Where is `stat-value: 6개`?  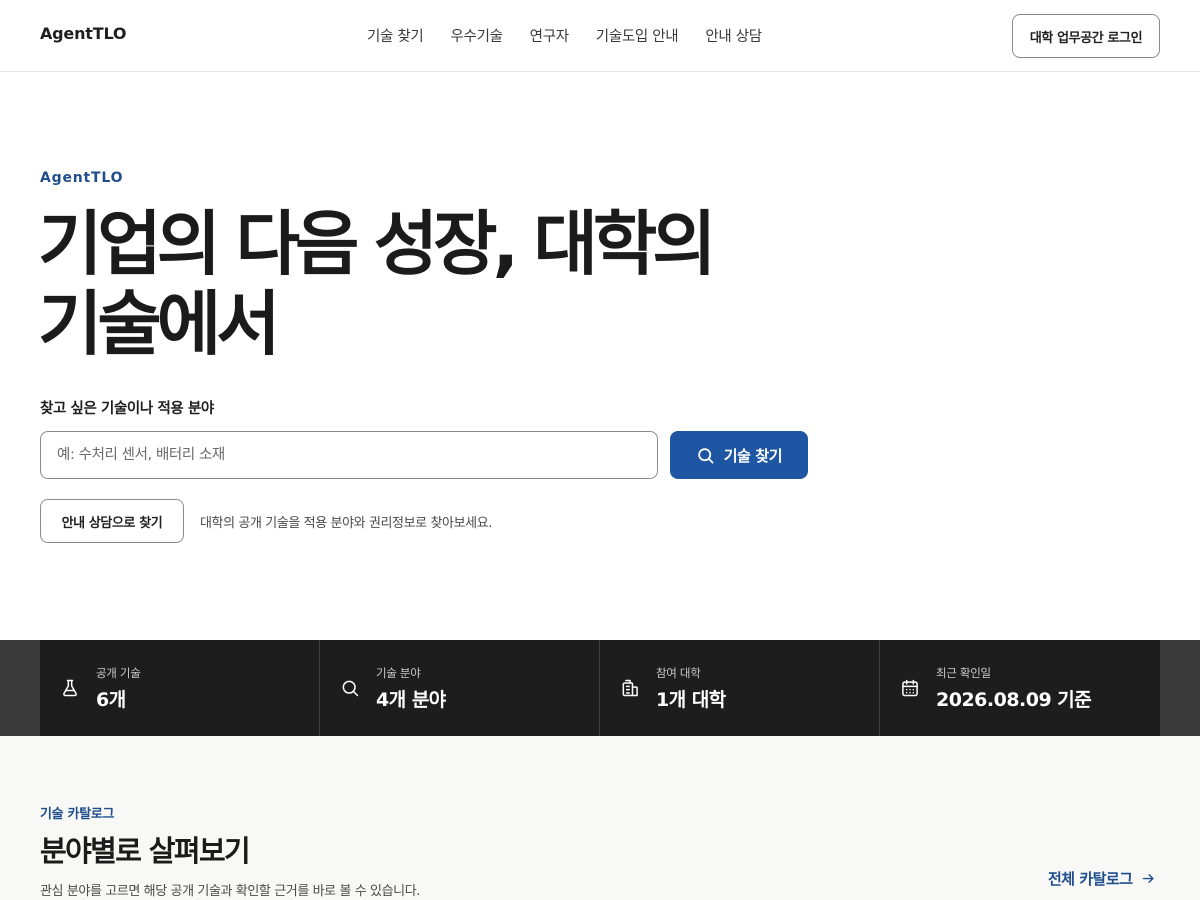
stat-value: 6개 is located at coordinates (111, 700).